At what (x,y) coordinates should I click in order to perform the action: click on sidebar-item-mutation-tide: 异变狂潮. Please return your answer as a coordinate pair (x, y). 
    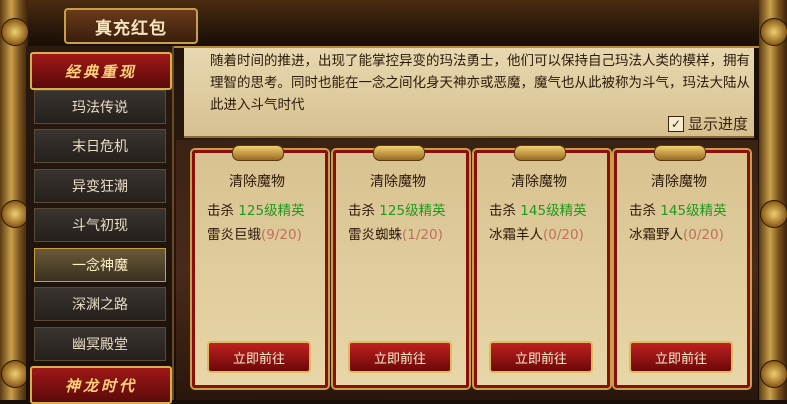
    Looking at the image, I should click on (100, 186).